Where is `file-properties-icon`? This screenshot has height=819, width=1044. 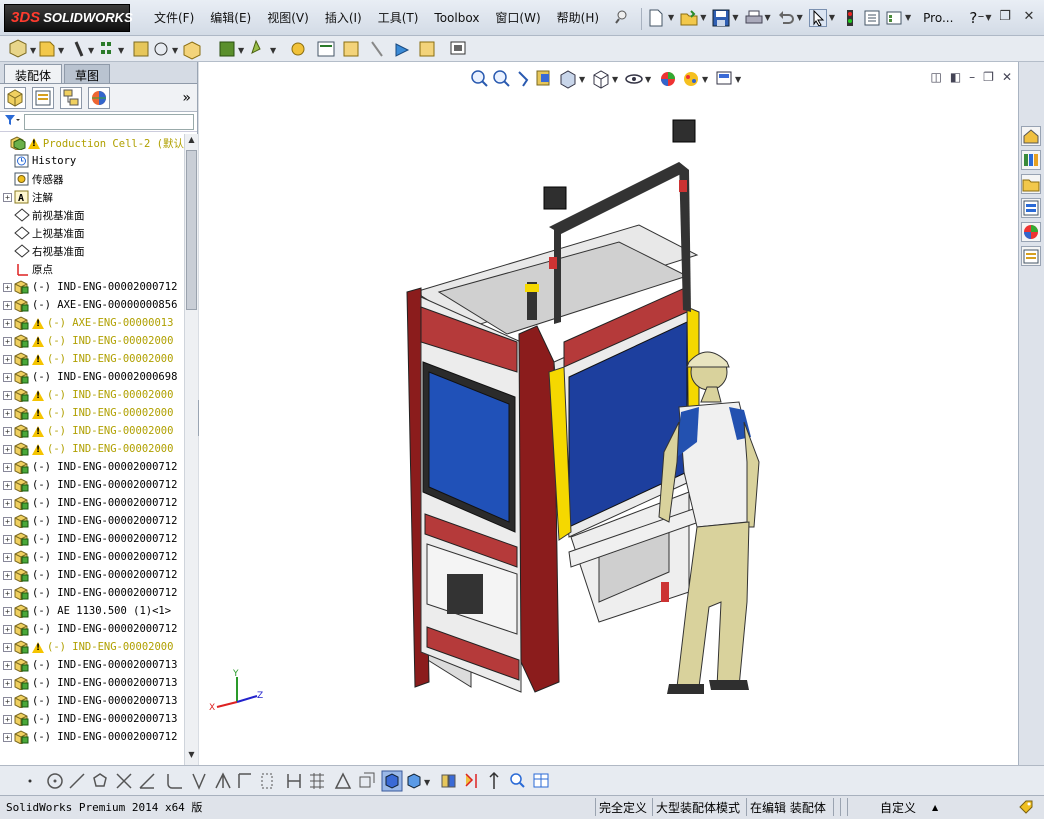
file-properties-icon is located at coordinates (872, 18).